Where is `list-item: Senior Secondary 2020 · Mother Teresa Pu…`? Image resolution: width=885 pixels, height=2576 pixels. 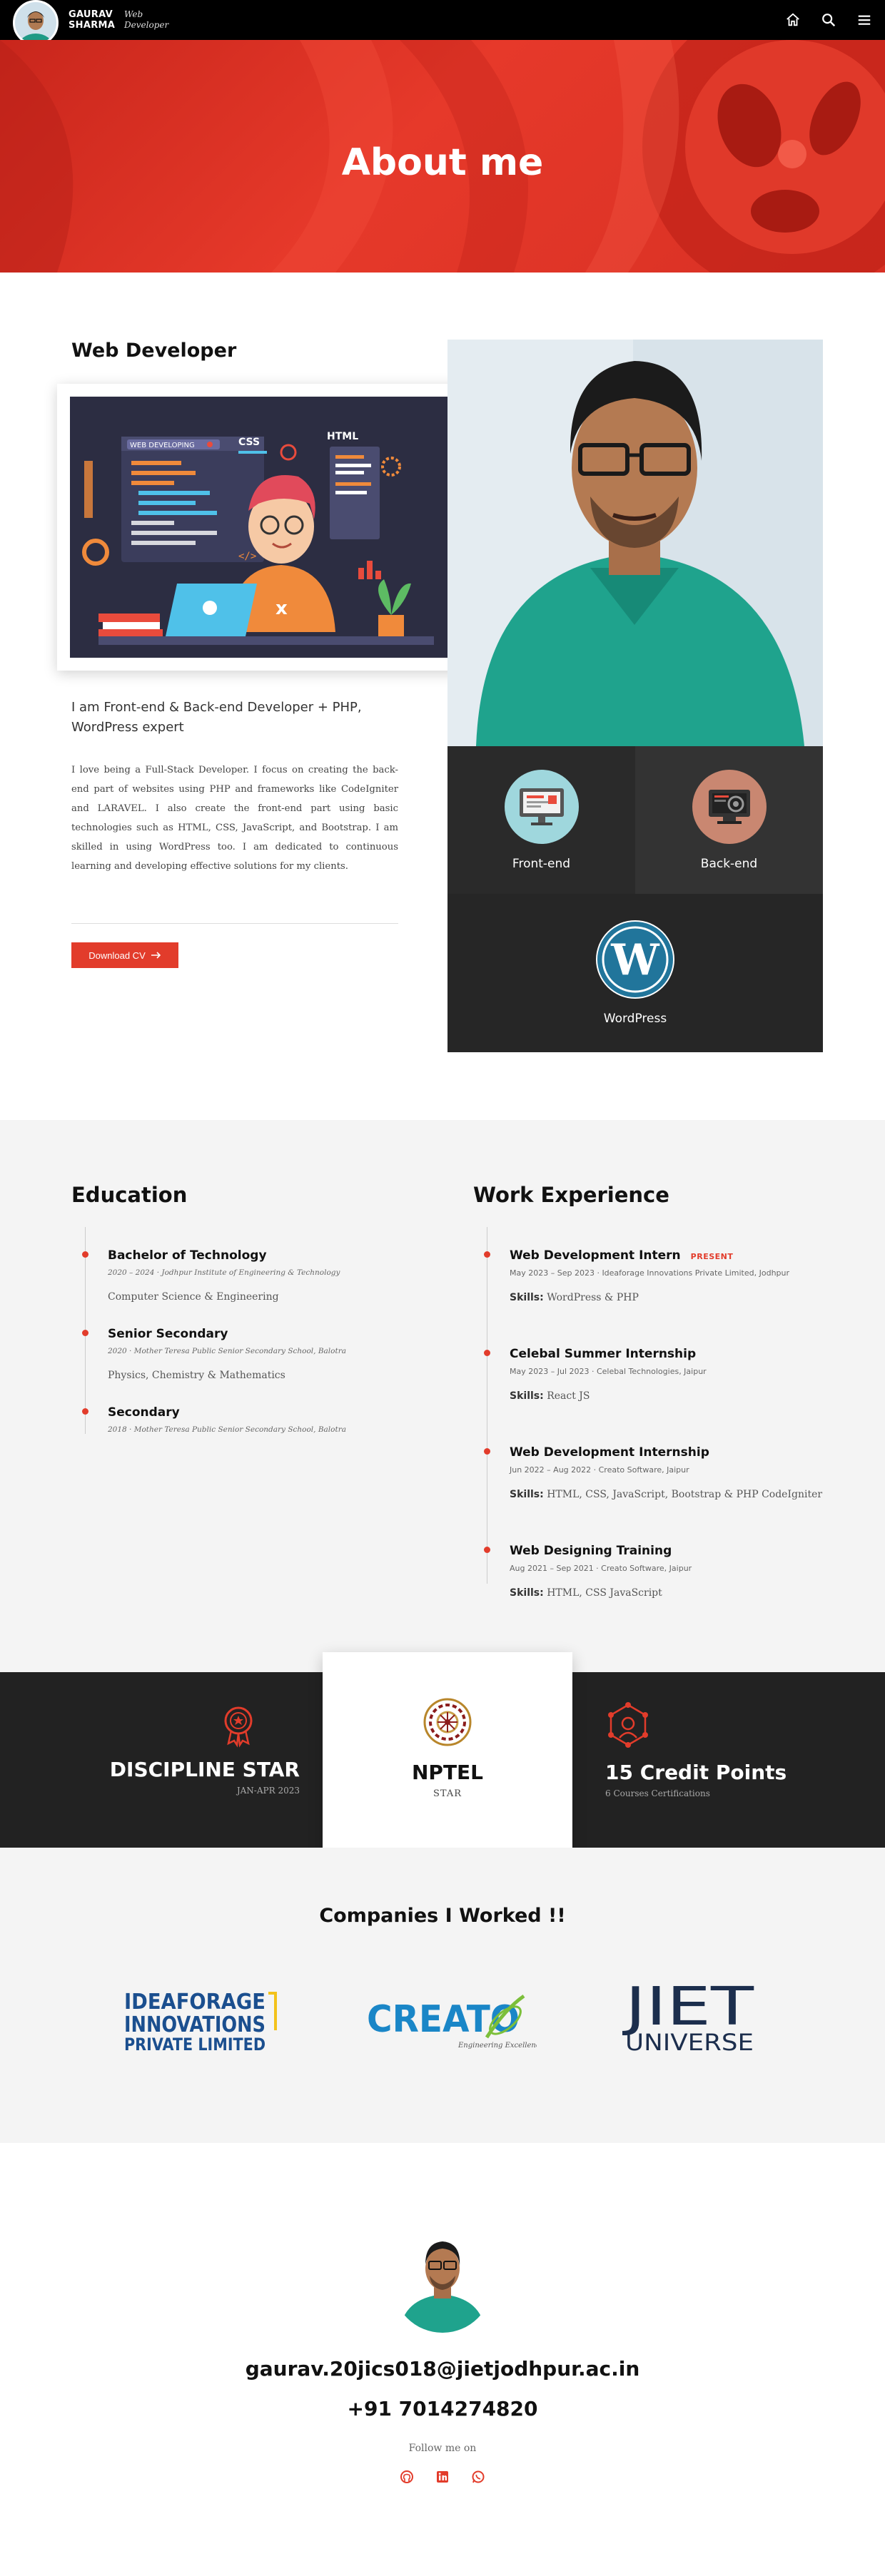 list-item: Senior Secondary 2020 · Mother Teresa Pu… is located at coordinates (269, 1354).